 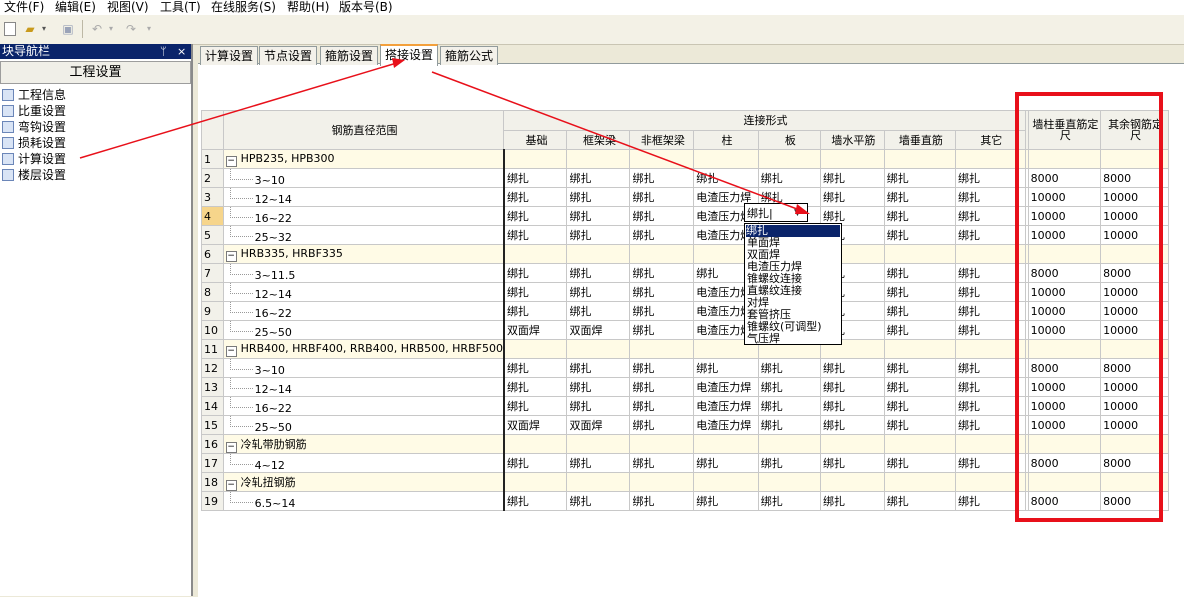 What do you see at coordinates (240, 110) in the screenshot?
I see `annotation-arrow-to-tab` at bounding box center [240, 110].